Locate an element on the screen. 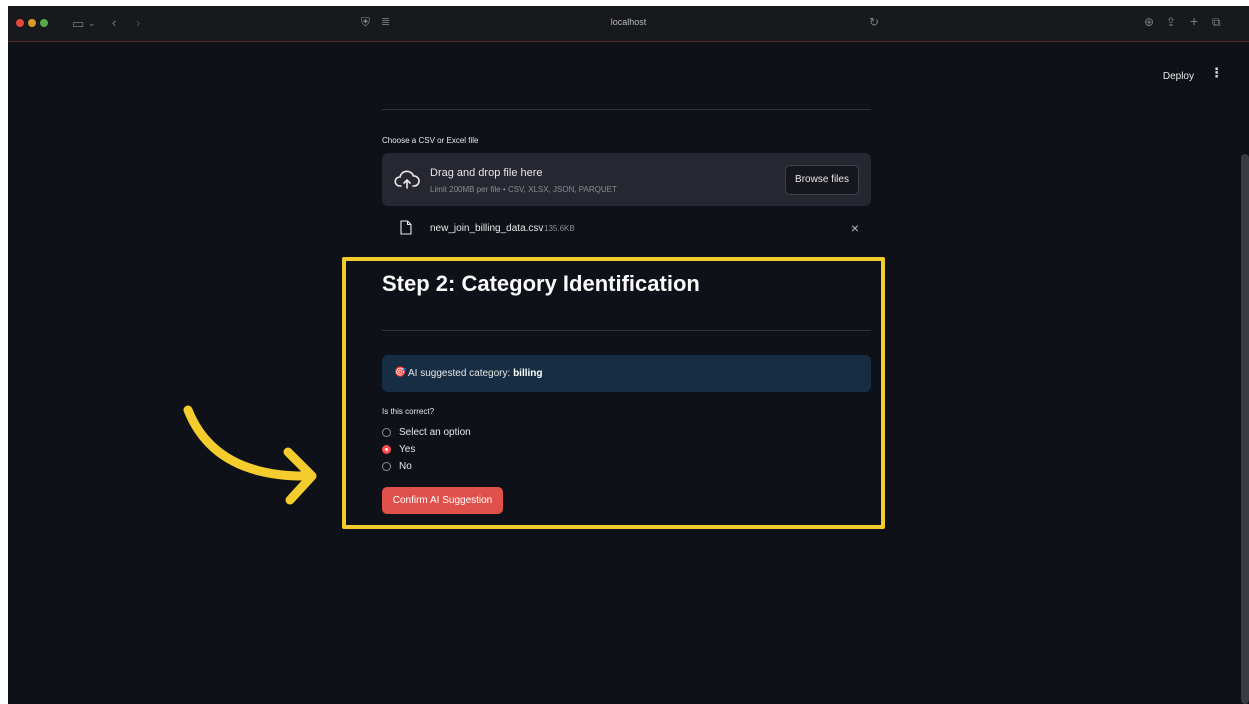 The image size is (1249, 704). browser-titlebar: ▭ ⌄ ‹ › ⛨ ≣ localhost ↻ ⊕ ⇪ + ⧉ is located at coordinates (628, 24).